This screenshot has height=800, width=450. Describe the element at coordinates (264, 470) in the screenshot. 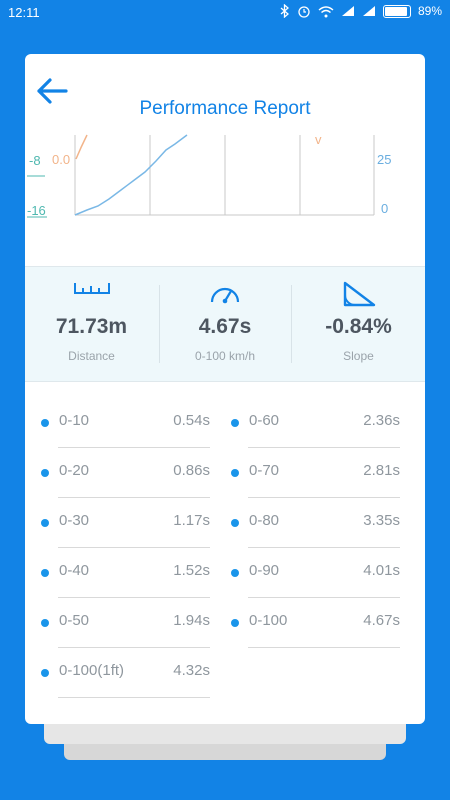

I see `split-label: 0-70` at that location.